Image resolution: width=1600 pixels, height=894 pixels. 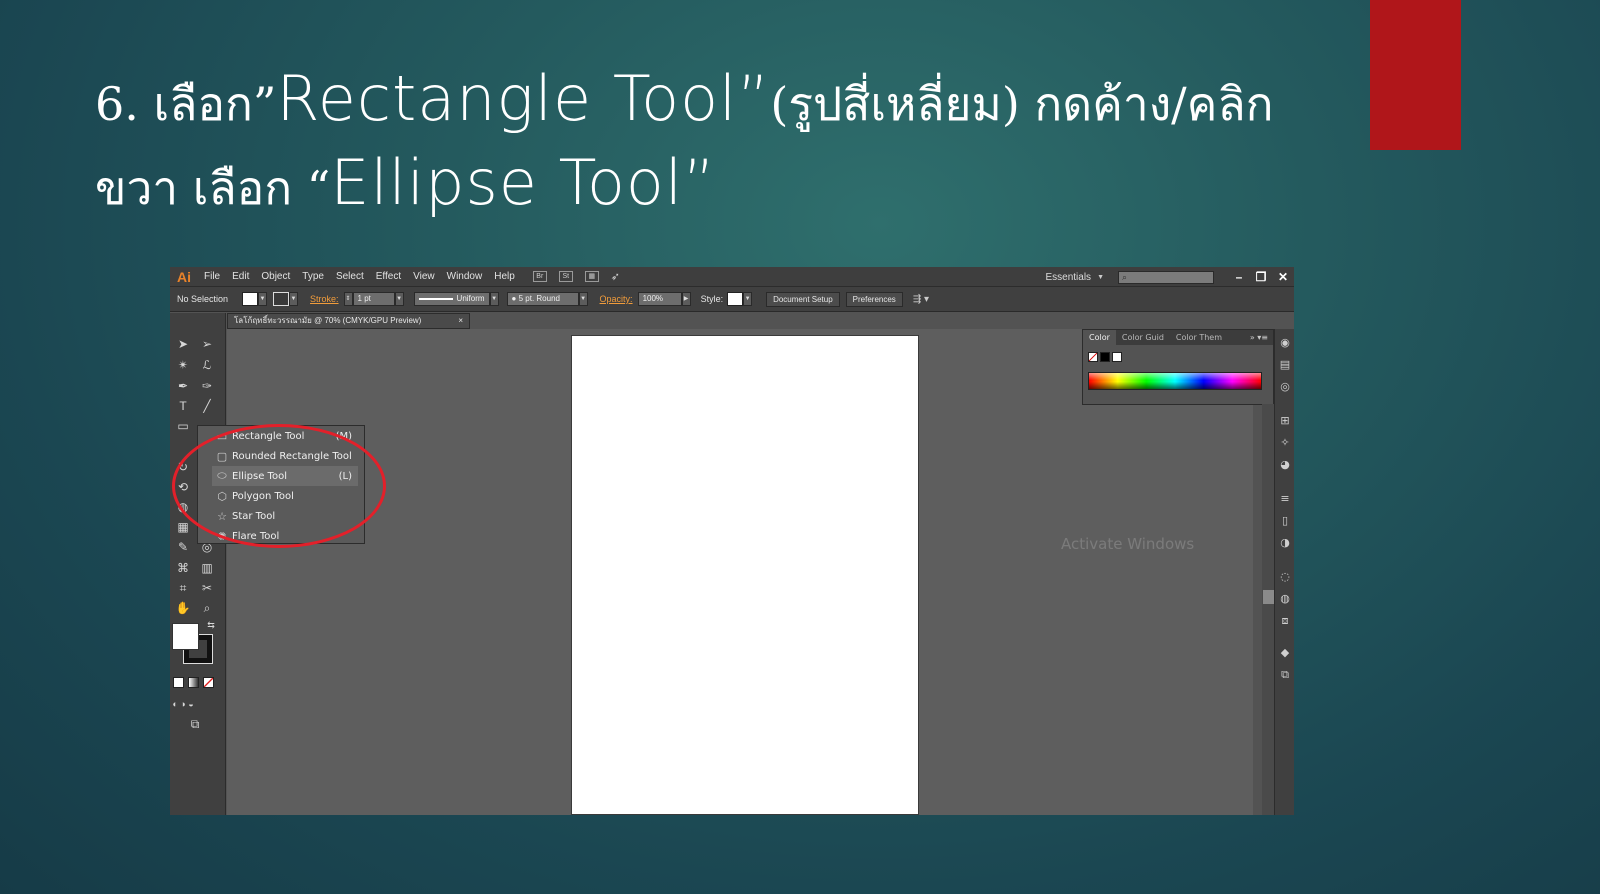 What do you see at coordinates (1239, 277) in the screenshot?
I see `minimize-button: –` at bounding box center [1239, 277].